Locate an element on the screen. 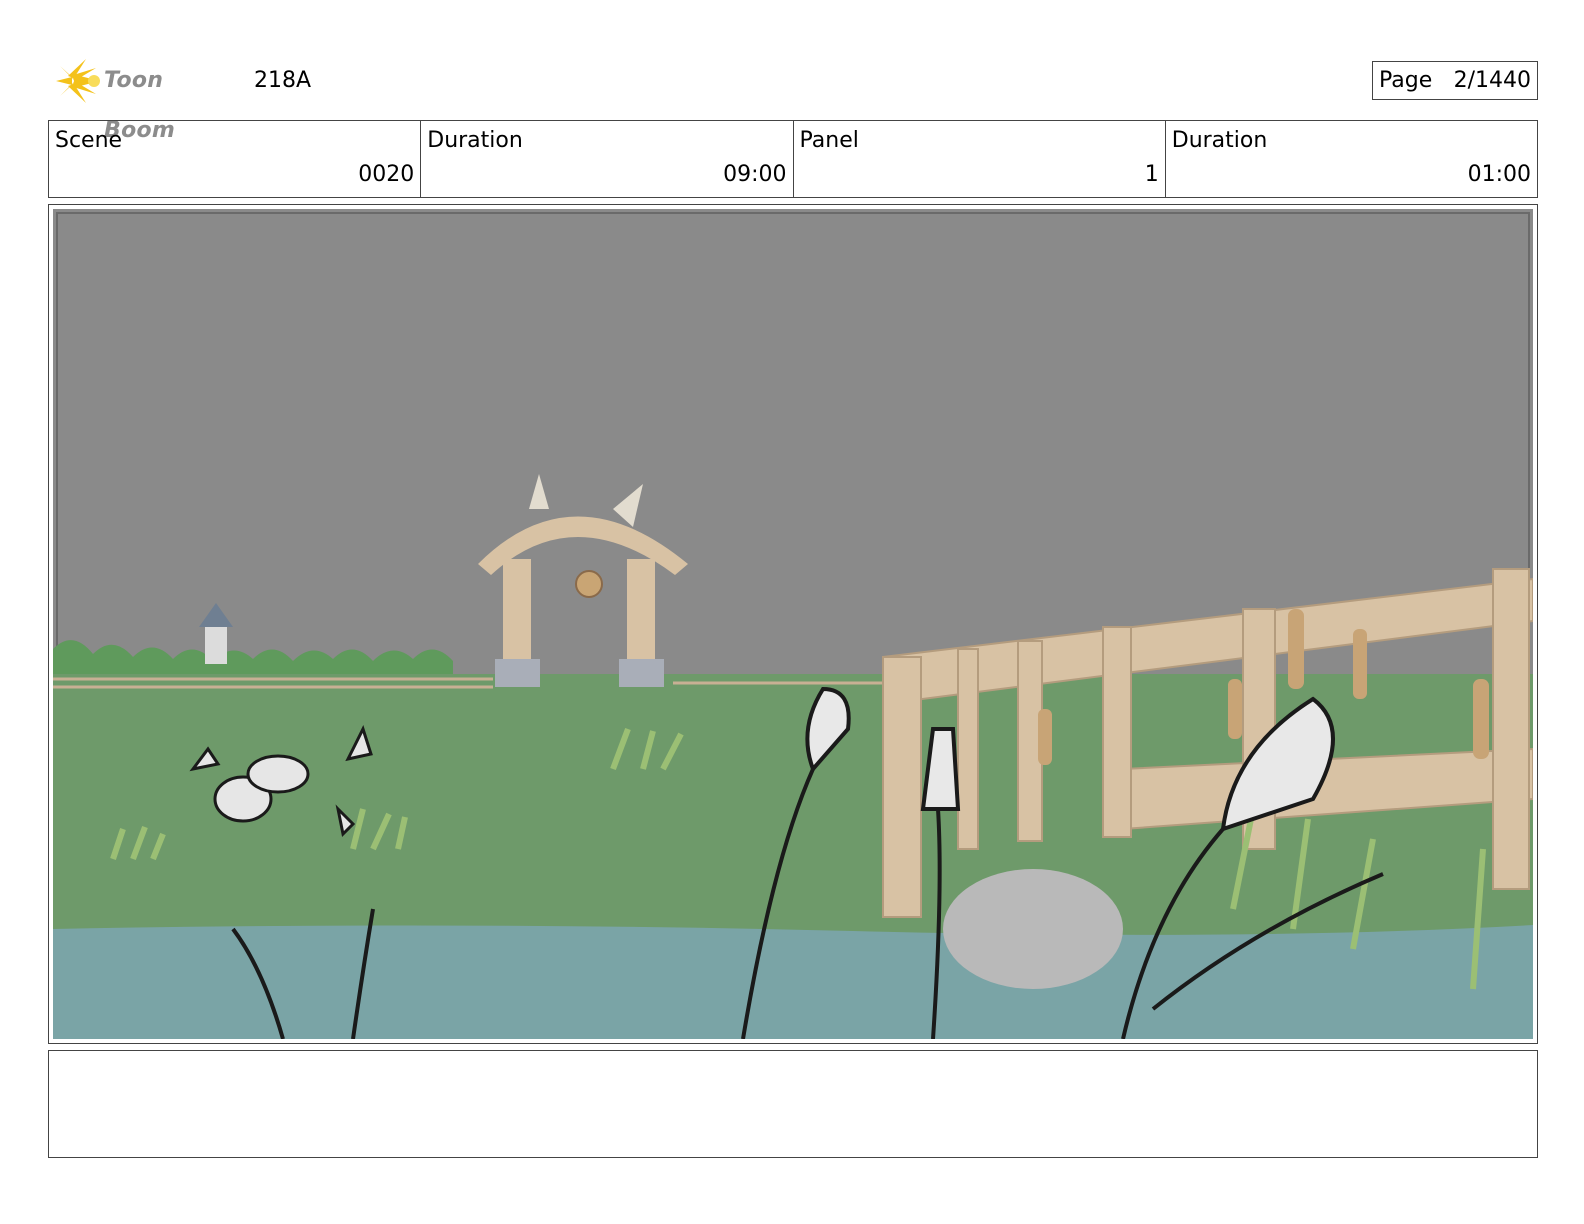 The image size is (1584, 1224). page-indicator: Page 2/1440 is located at coordinates (1455, 80).